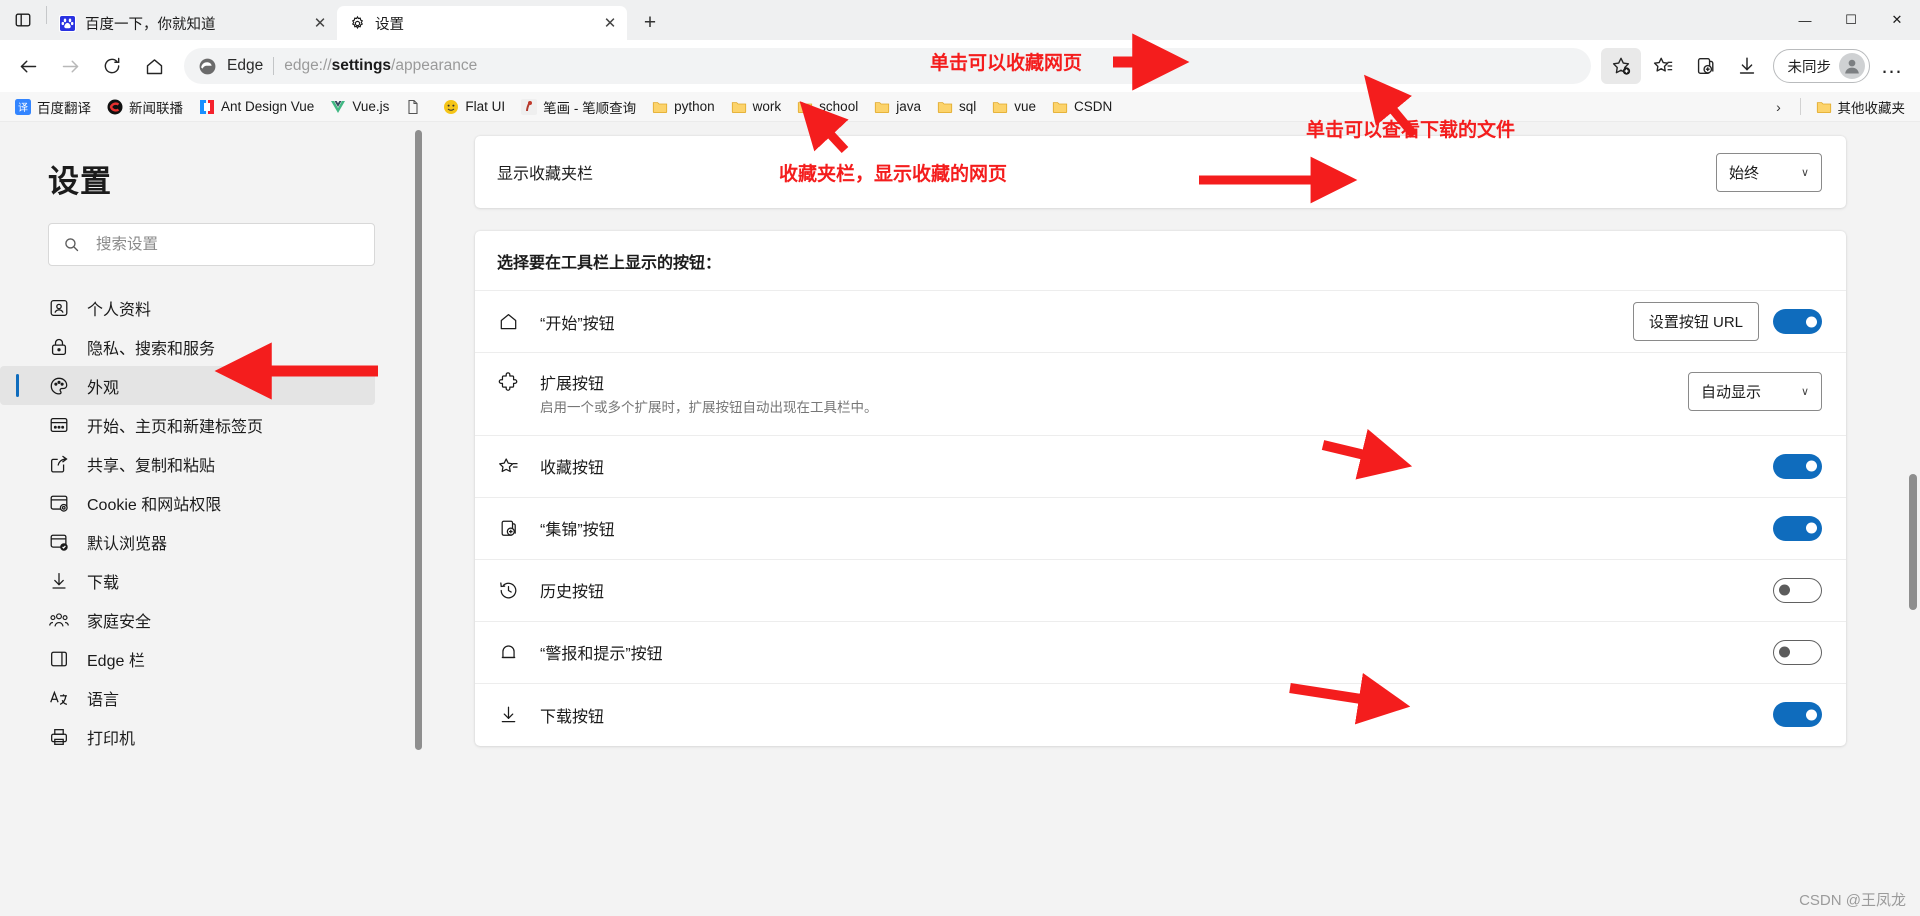  I want to click on bookmark-label: python, so click(694, 106).